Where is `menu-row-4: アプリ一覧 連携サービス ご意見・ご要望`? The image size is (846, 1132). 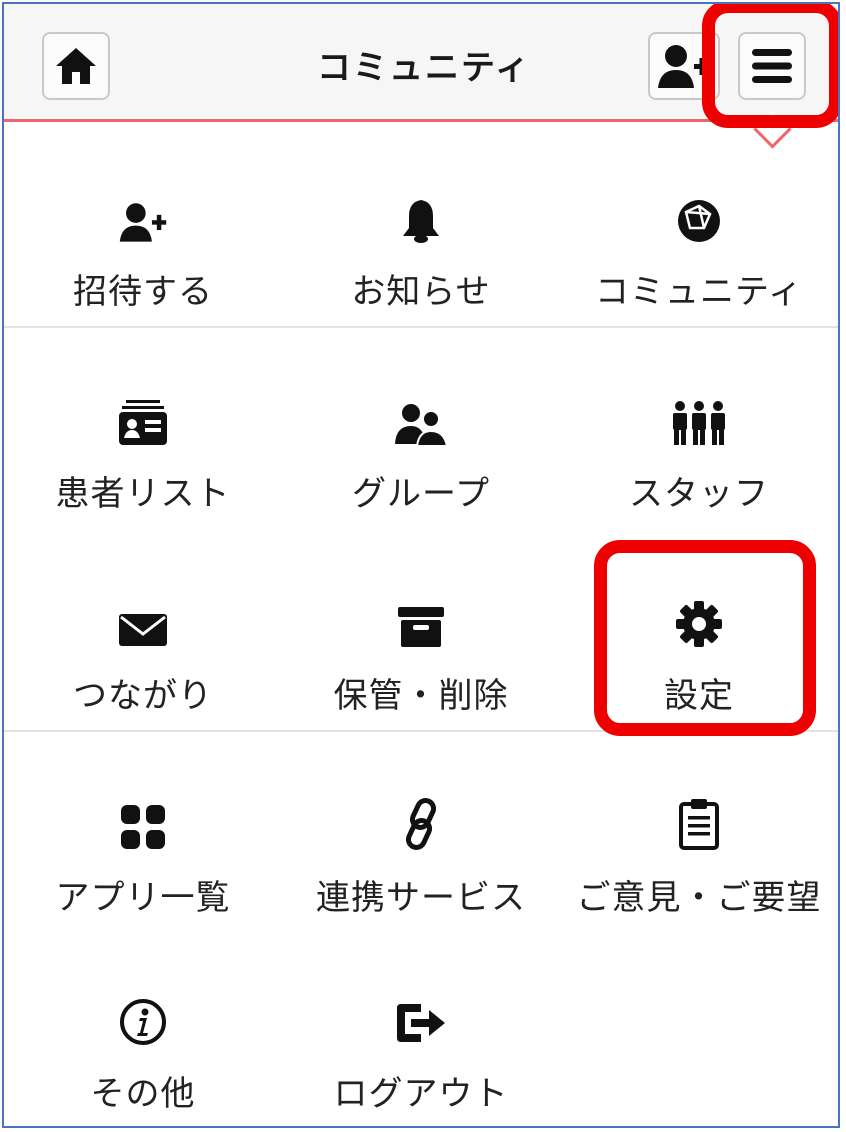 menu-row-4: アプリ一覧 連携サービス ご意見・ご要望 is located at coordinates (421, 873).